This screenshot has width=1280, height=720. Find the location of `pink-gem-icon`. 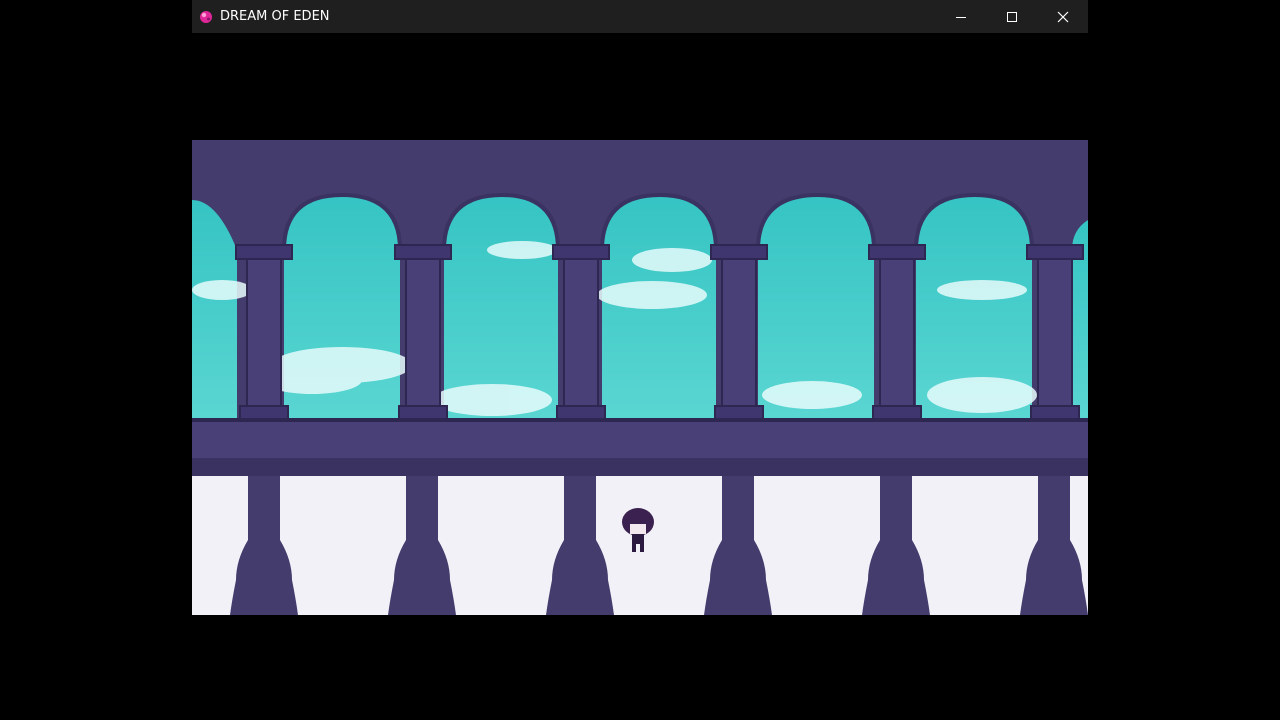

pink-gem-icon is located at coordinates (206, 16).